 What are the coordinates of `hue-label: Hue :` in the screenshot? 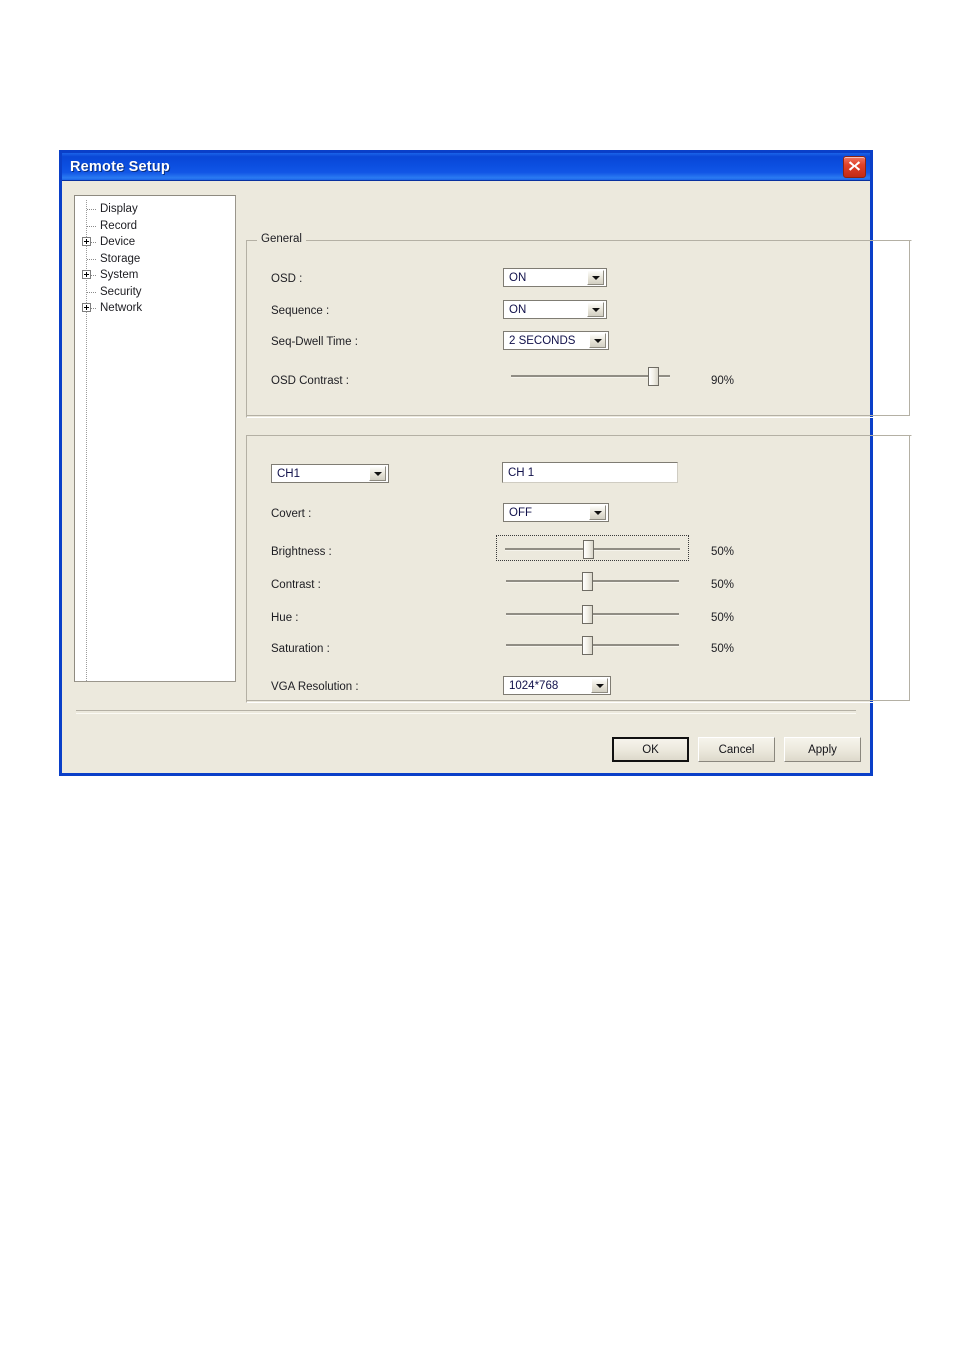 It's located at (285, 618).